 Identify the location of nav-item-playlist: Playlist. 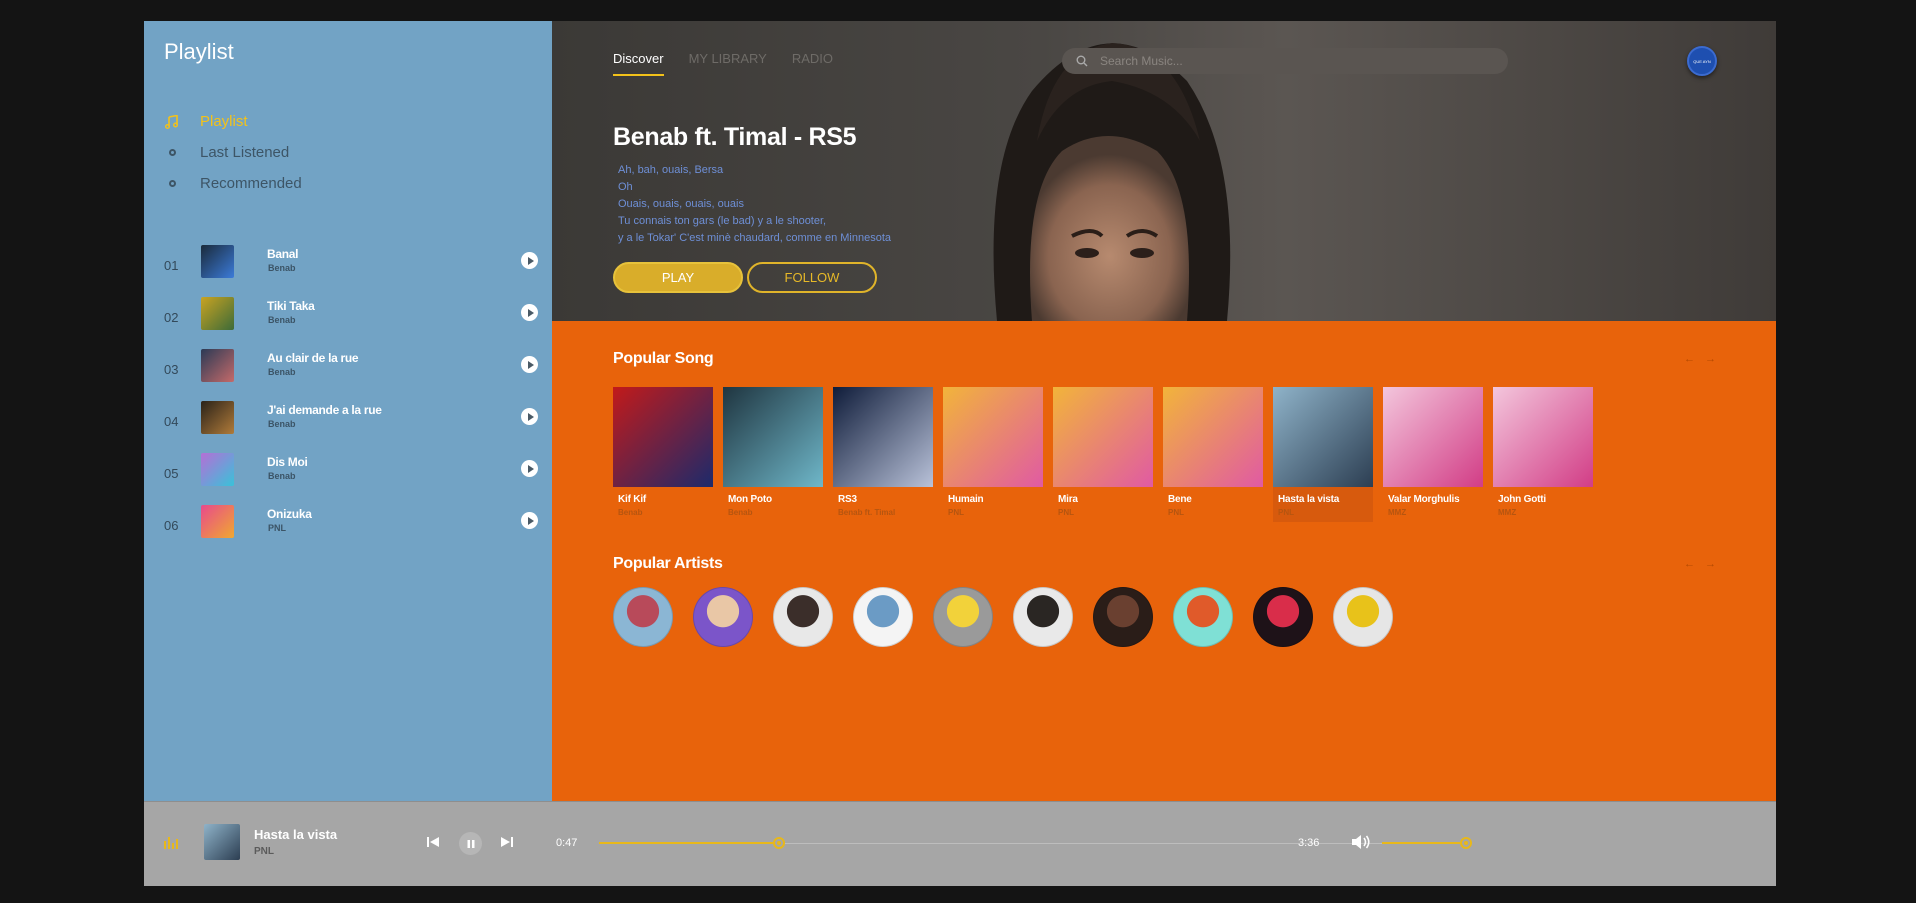
(233, 121).